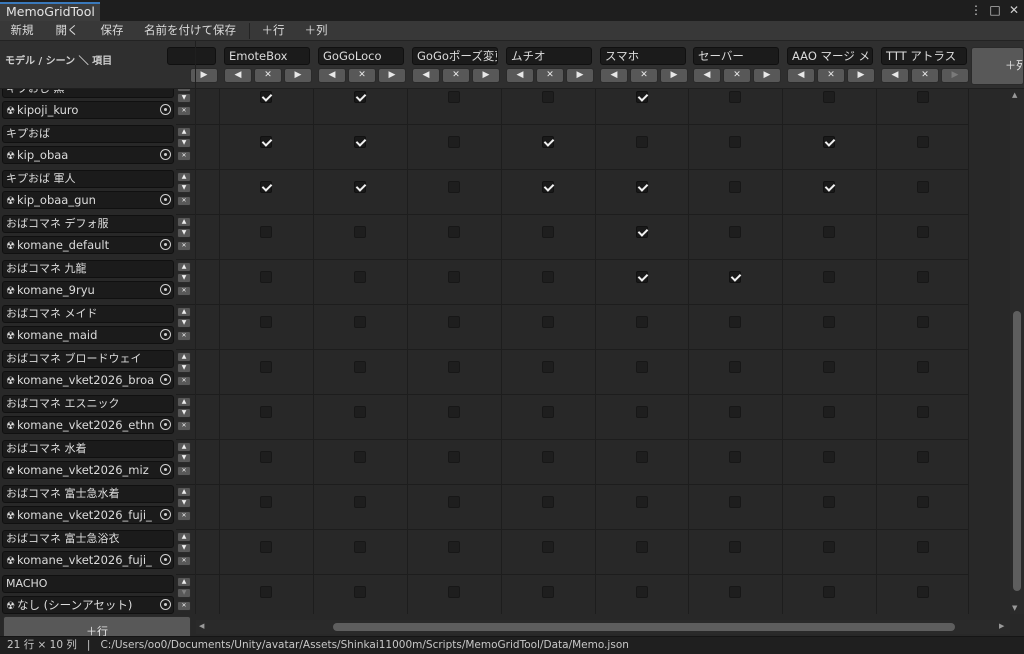 This screenshot has height=654, width=1024. Describe the element at coordinates (88, 245) in the screenshot. I see `scene-asset-field: ☢ komane_default` at that location.